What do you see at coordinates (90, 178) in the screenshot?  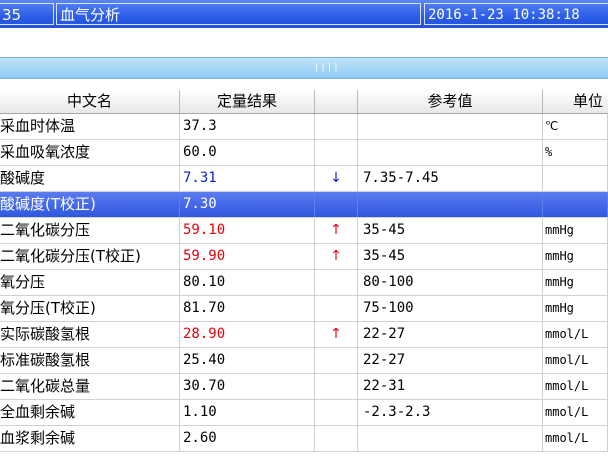 I see `cell-name: 酸碱度` at bounding box center [90, 178].